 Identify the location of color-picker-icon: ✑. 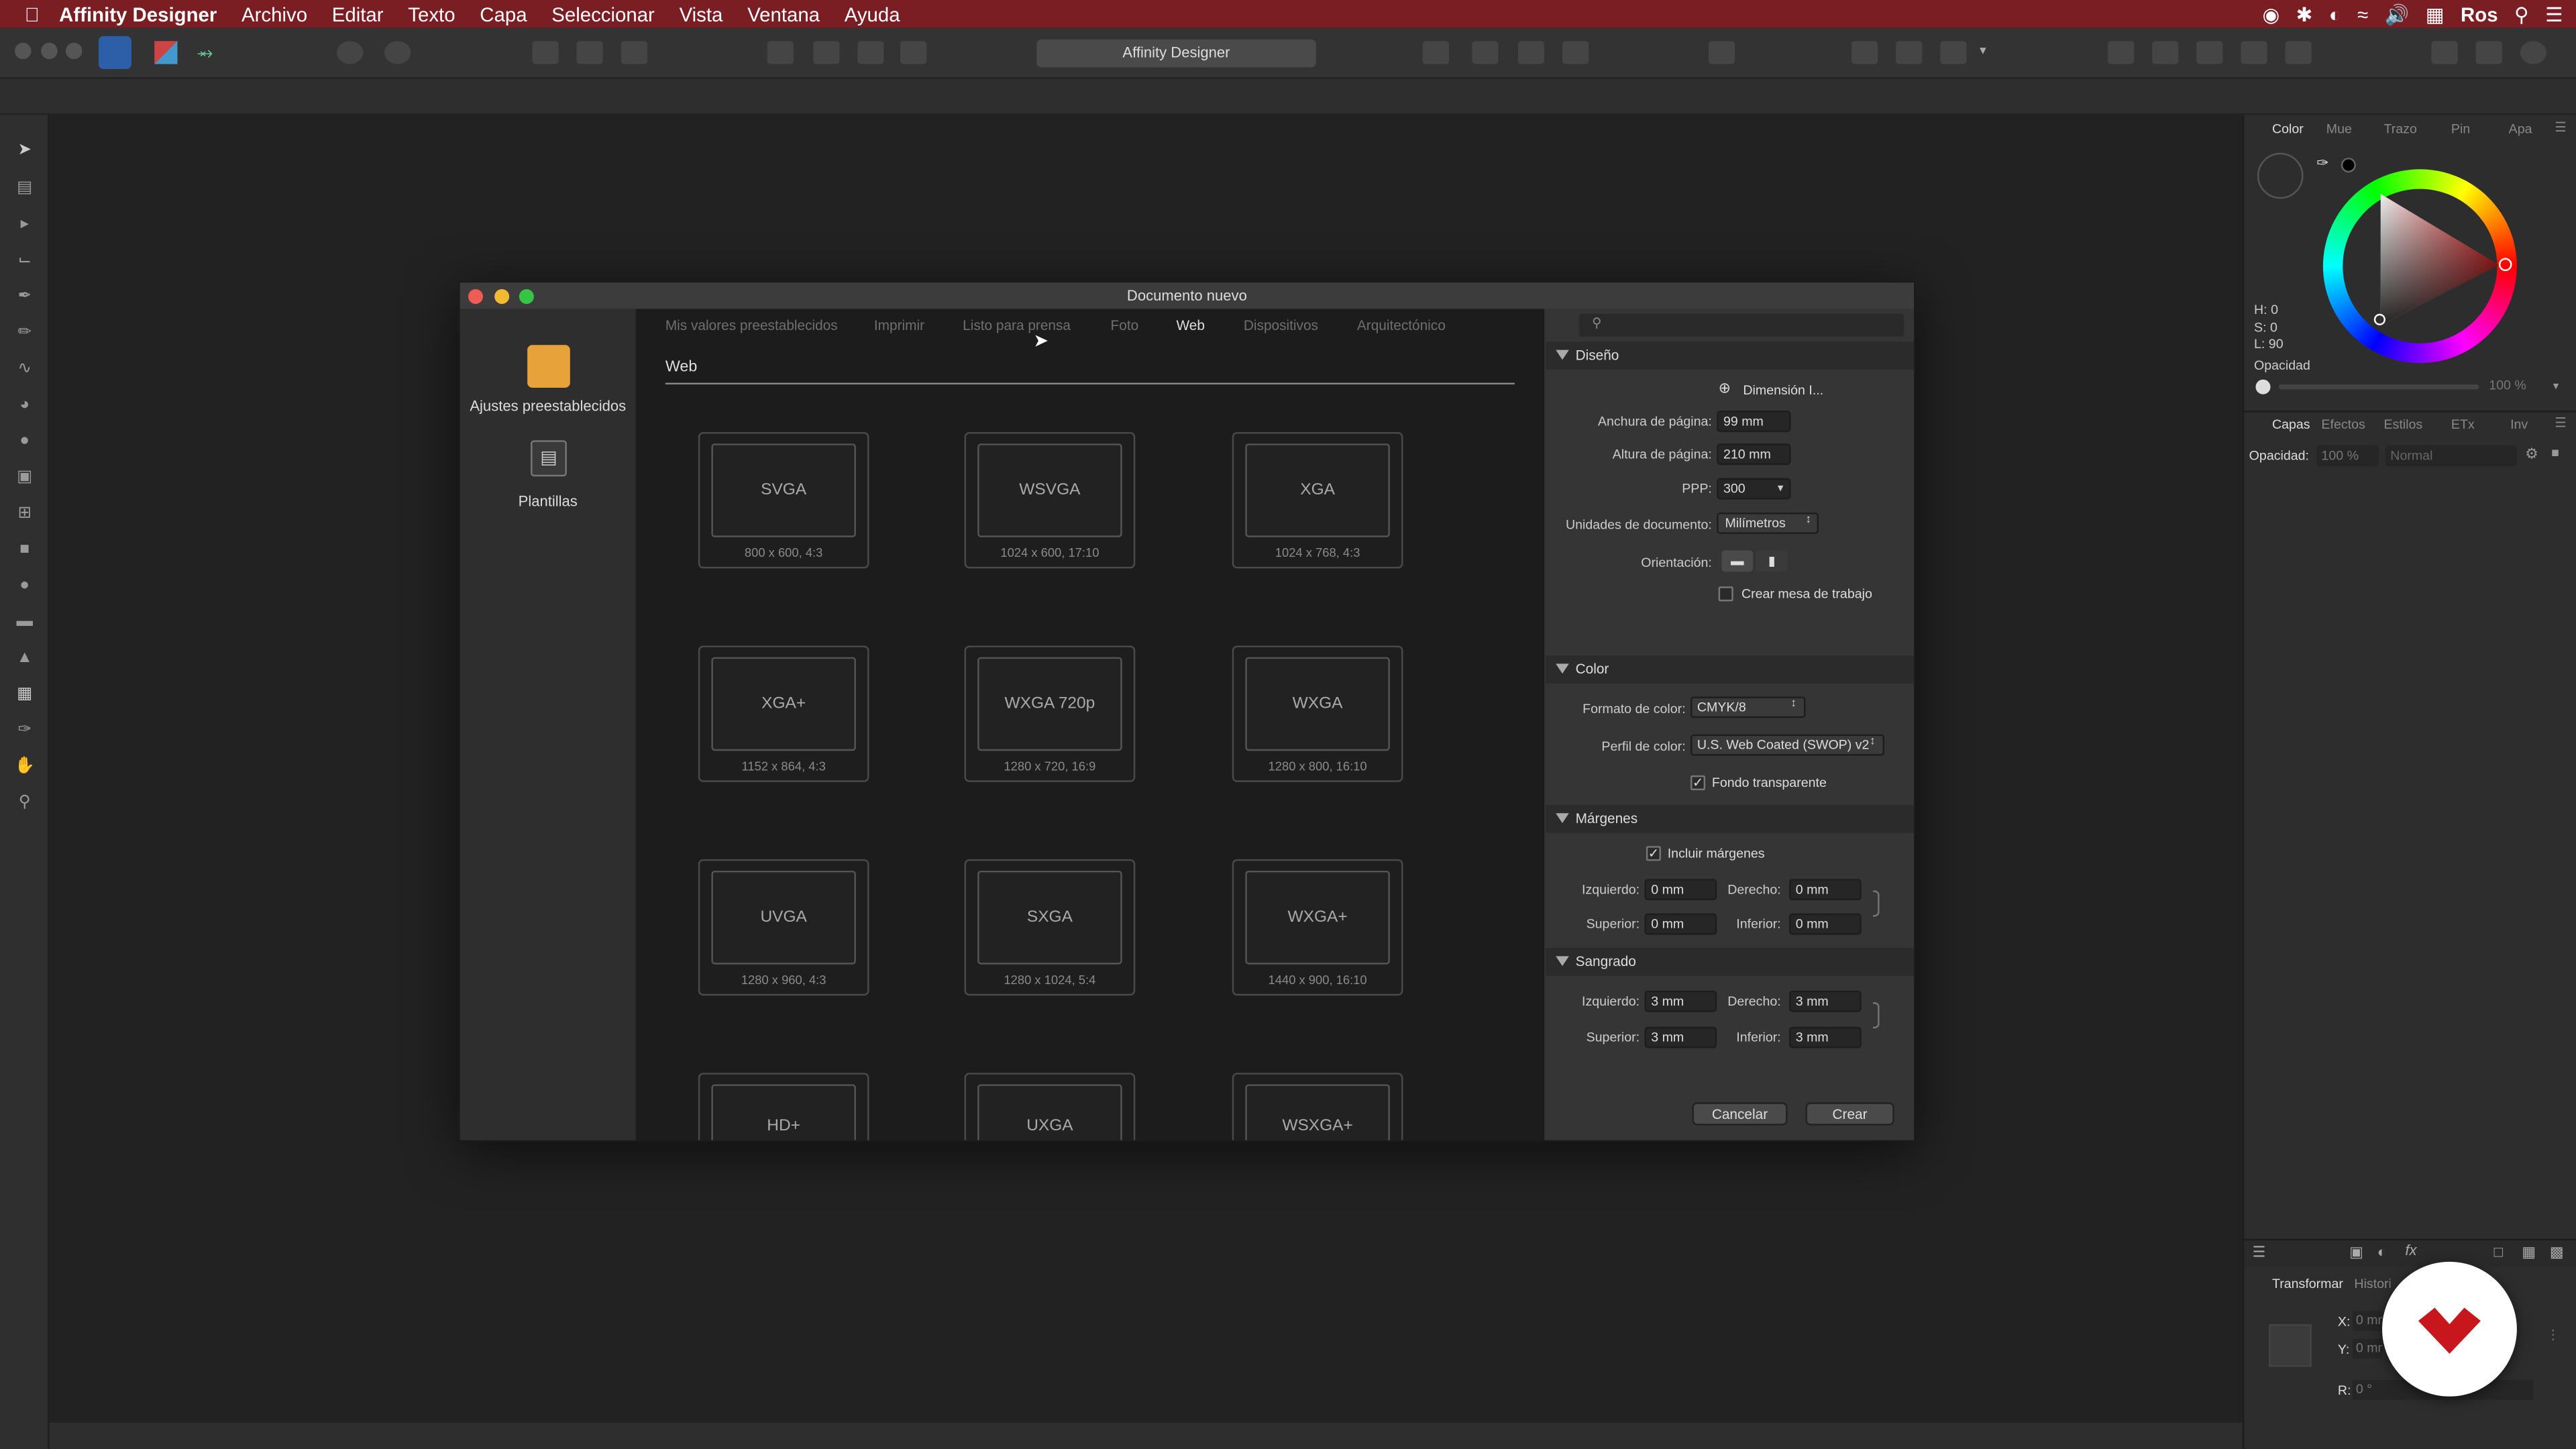
(24, 729).